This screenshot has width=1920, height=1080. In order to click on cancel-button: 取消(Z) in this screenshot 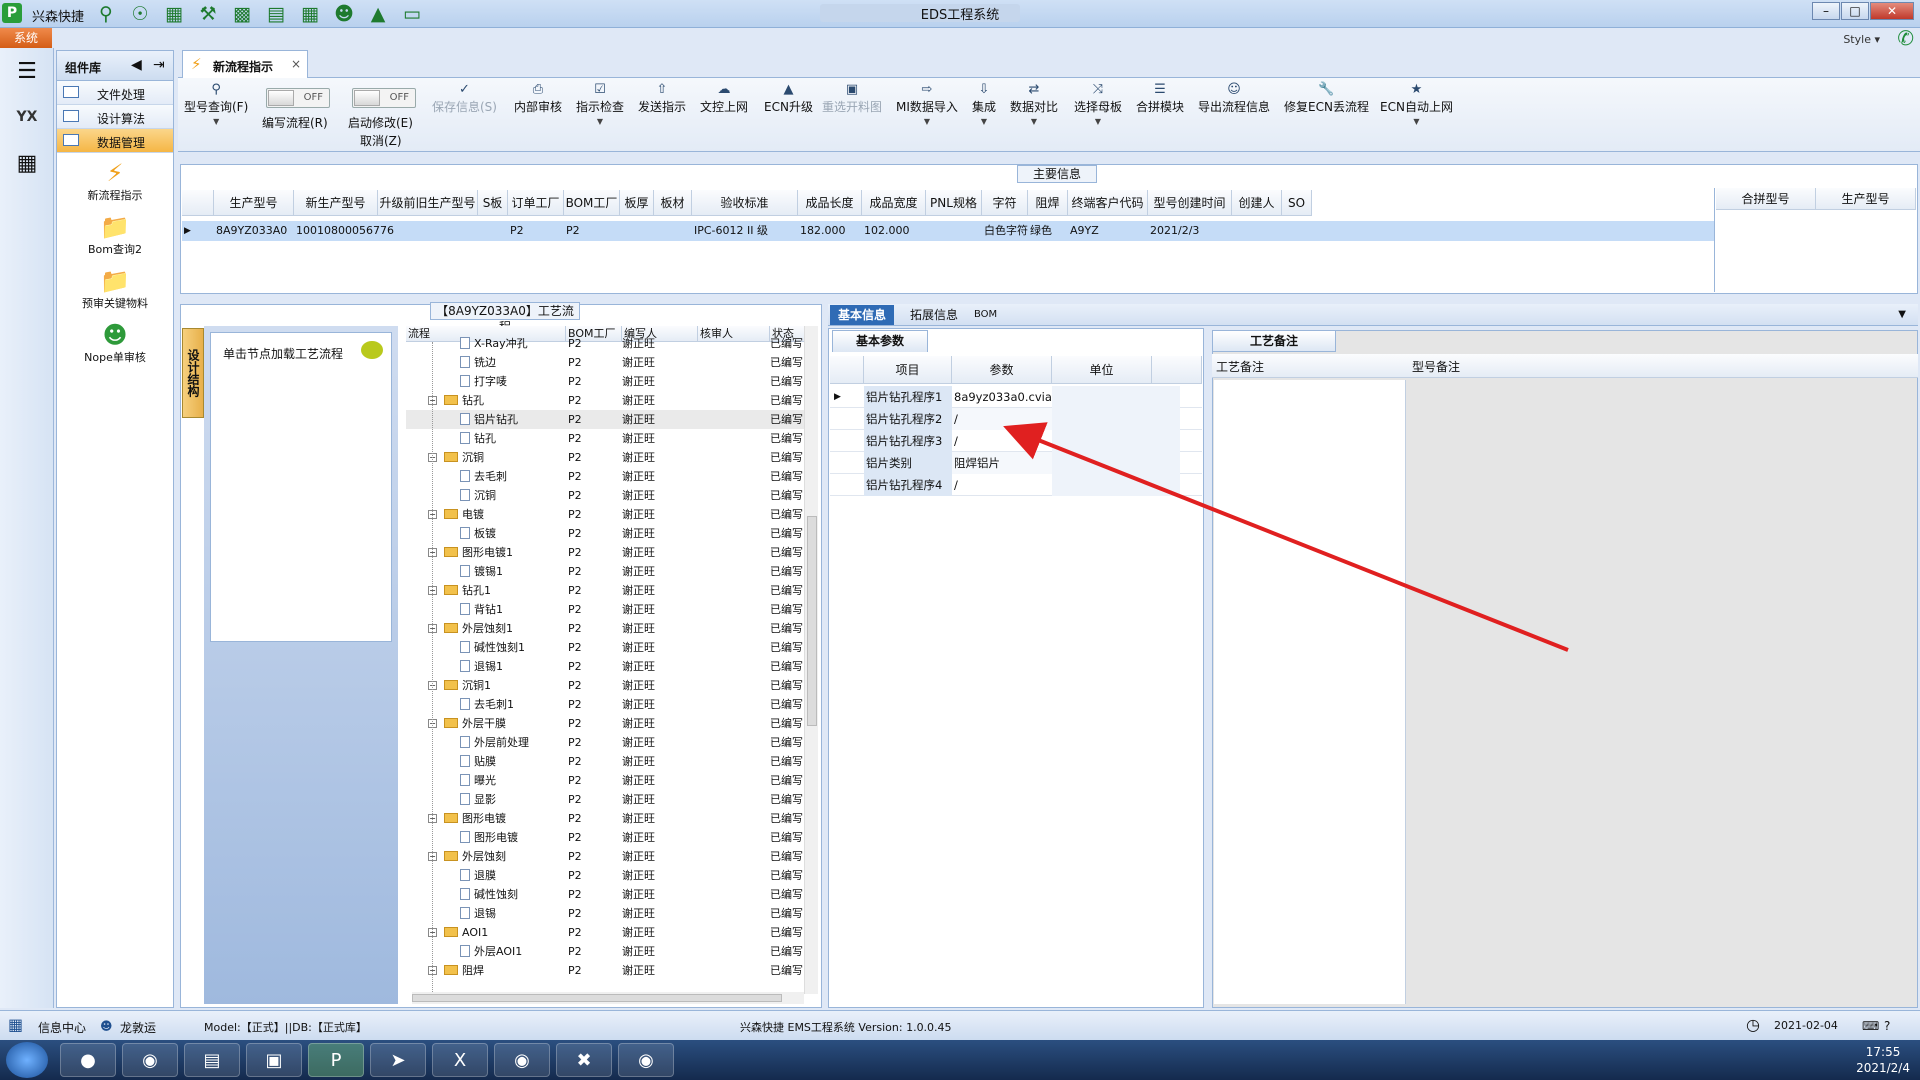, I will do `click(381, 140)`.